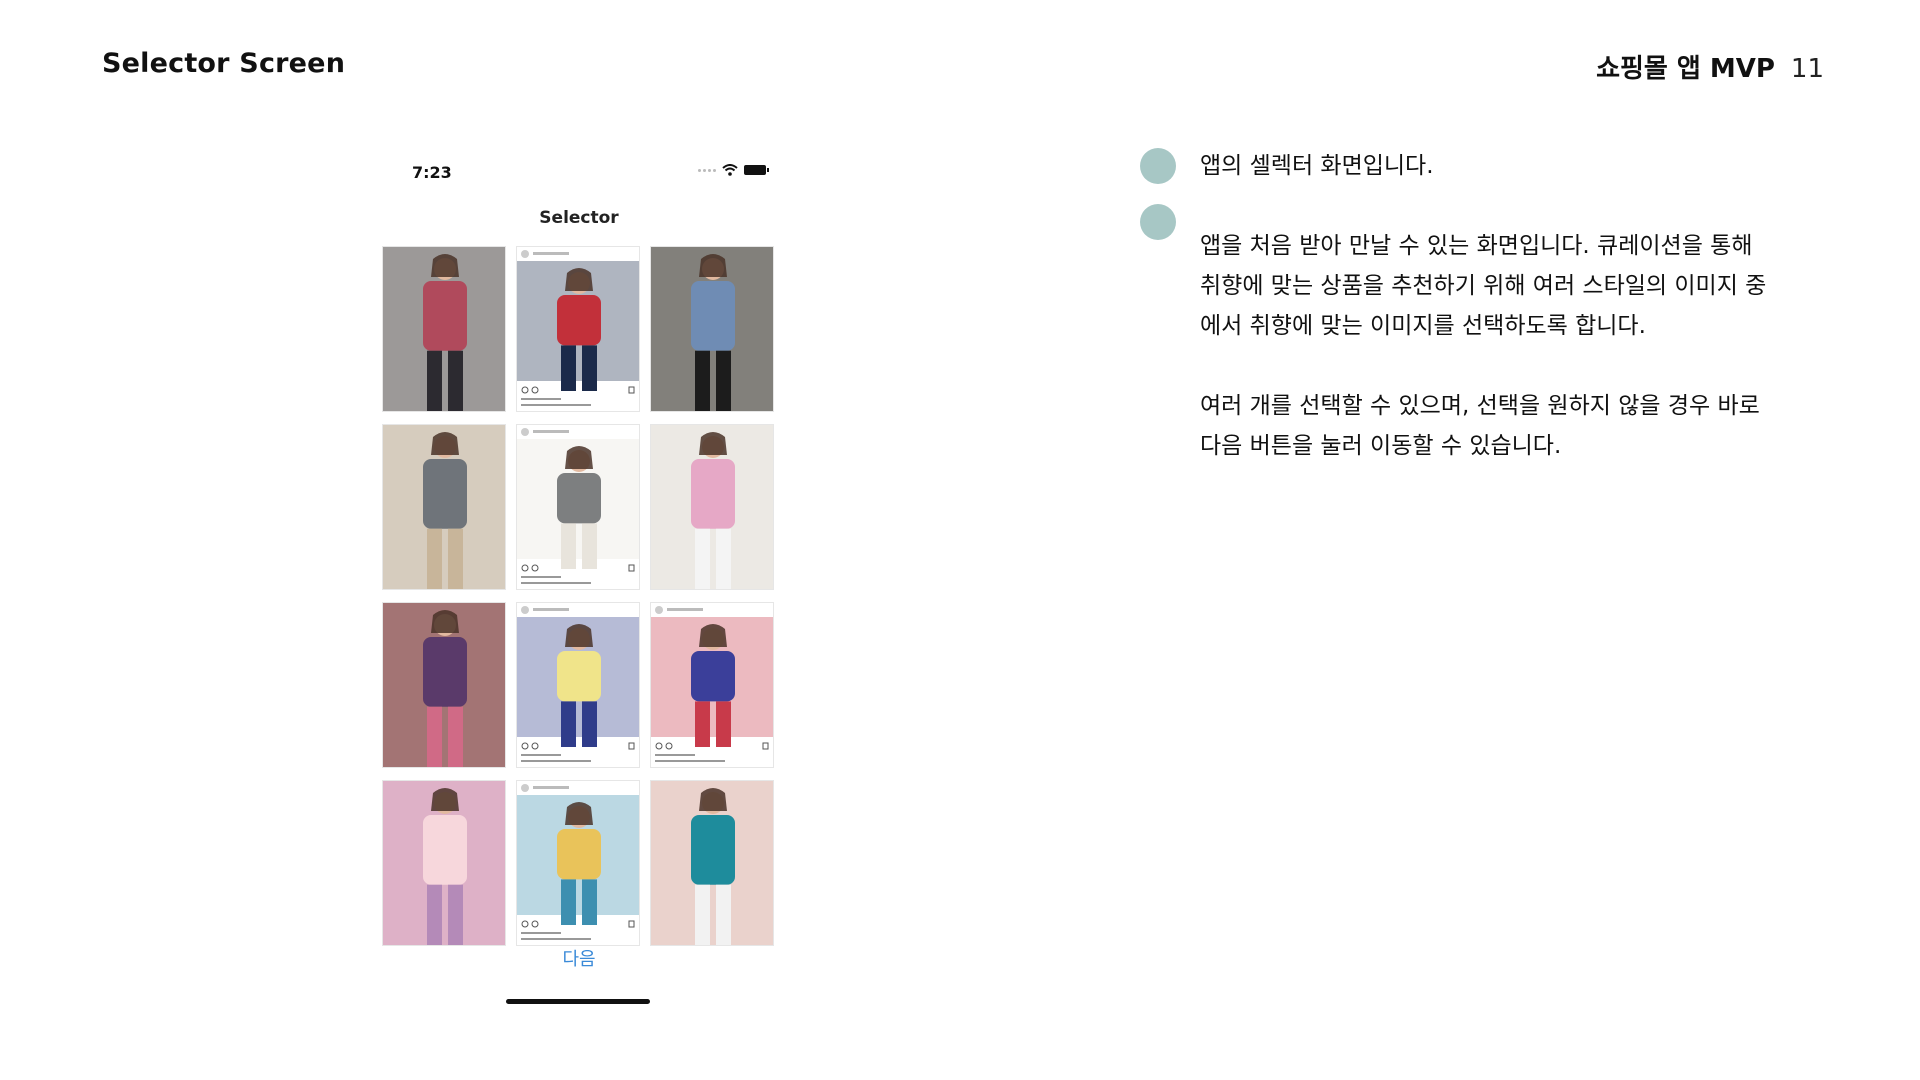  I want to click on yellow-floral-skirt-photo, so click(578, 685).